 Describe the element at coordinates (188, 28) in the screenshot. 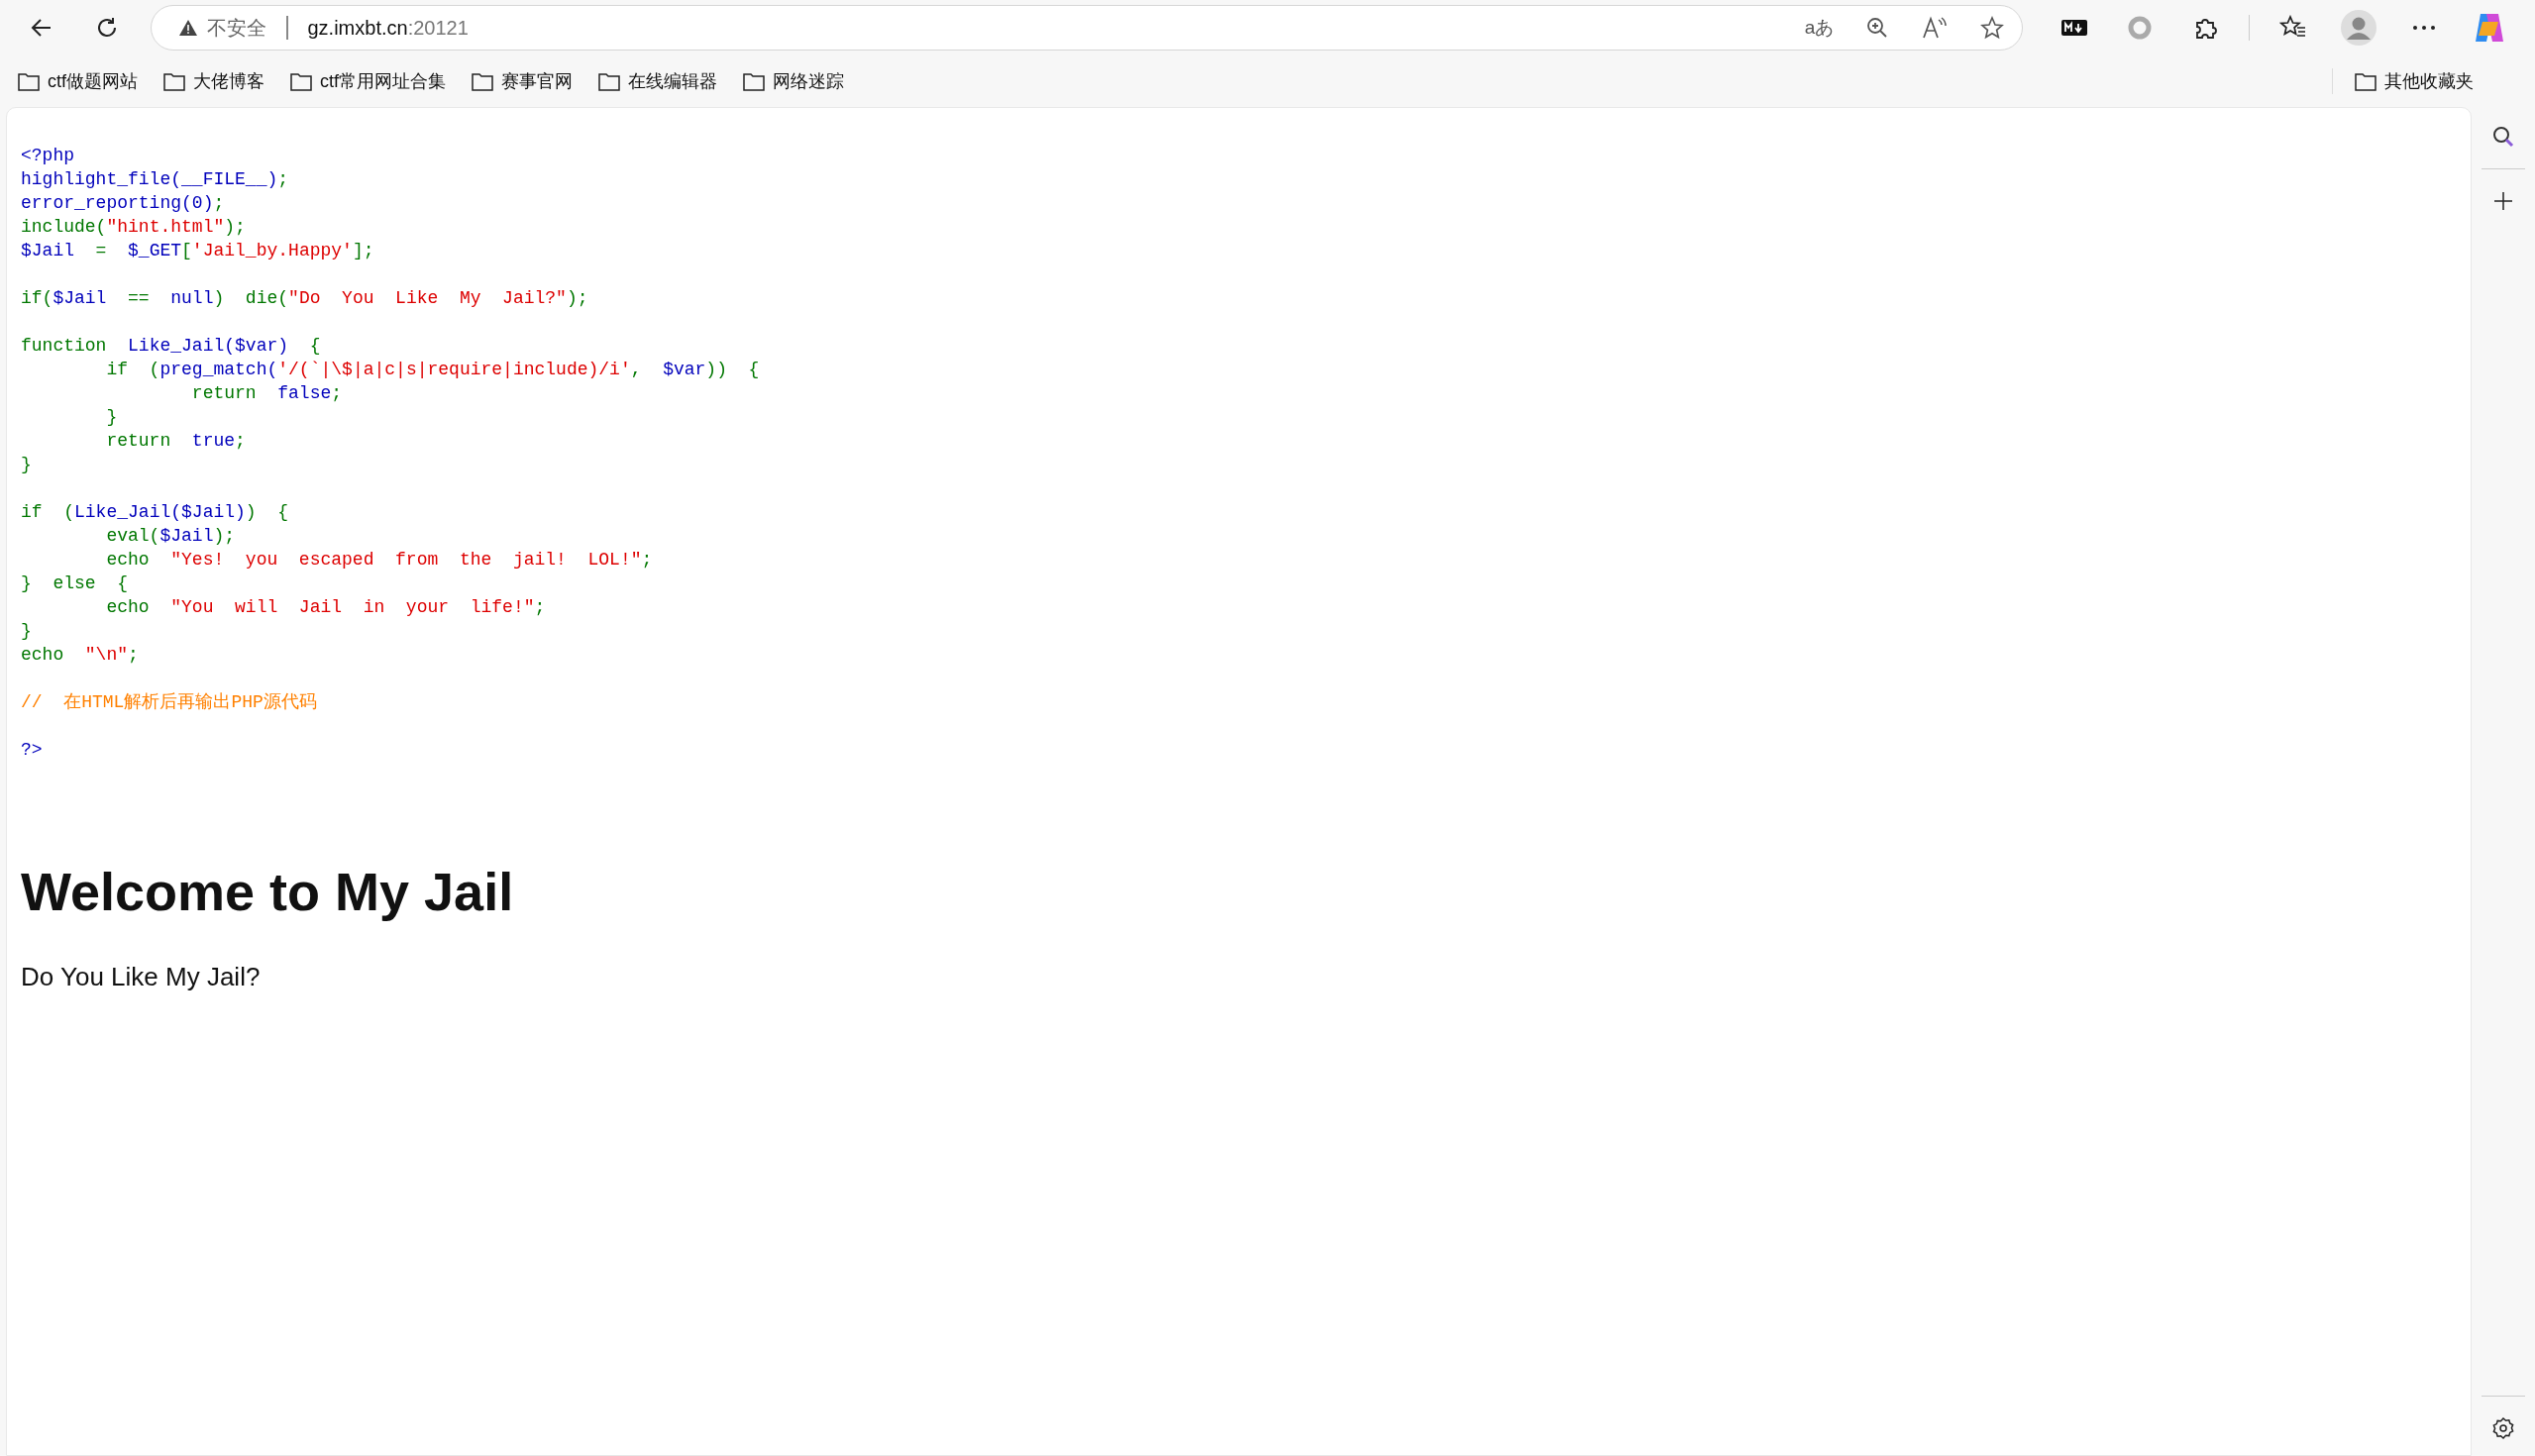

I see `warning-icon` at that location.